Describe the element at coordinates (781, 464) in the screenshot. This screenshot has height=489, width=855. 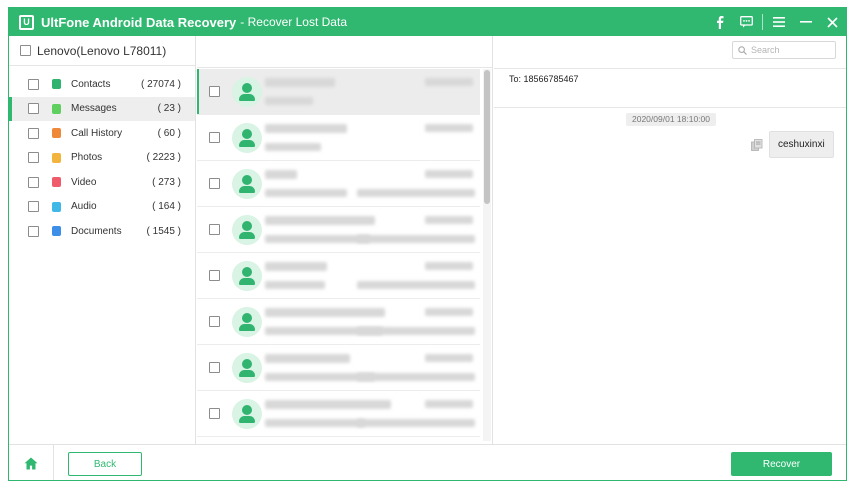
I see `recover-button: Recover` at that location.